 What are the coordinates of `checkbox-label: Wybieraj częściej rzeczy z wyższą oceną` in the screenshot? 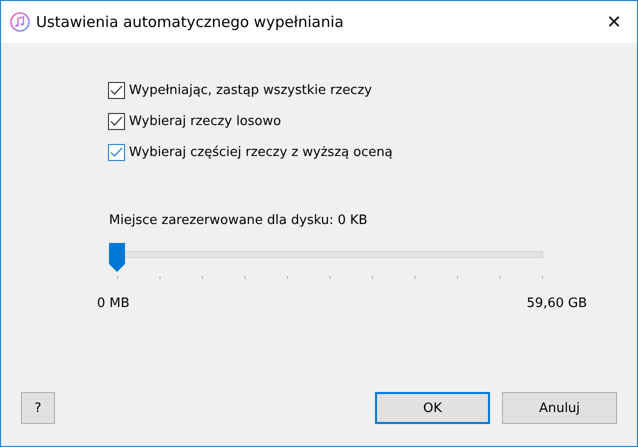 It's located at (261, 152).